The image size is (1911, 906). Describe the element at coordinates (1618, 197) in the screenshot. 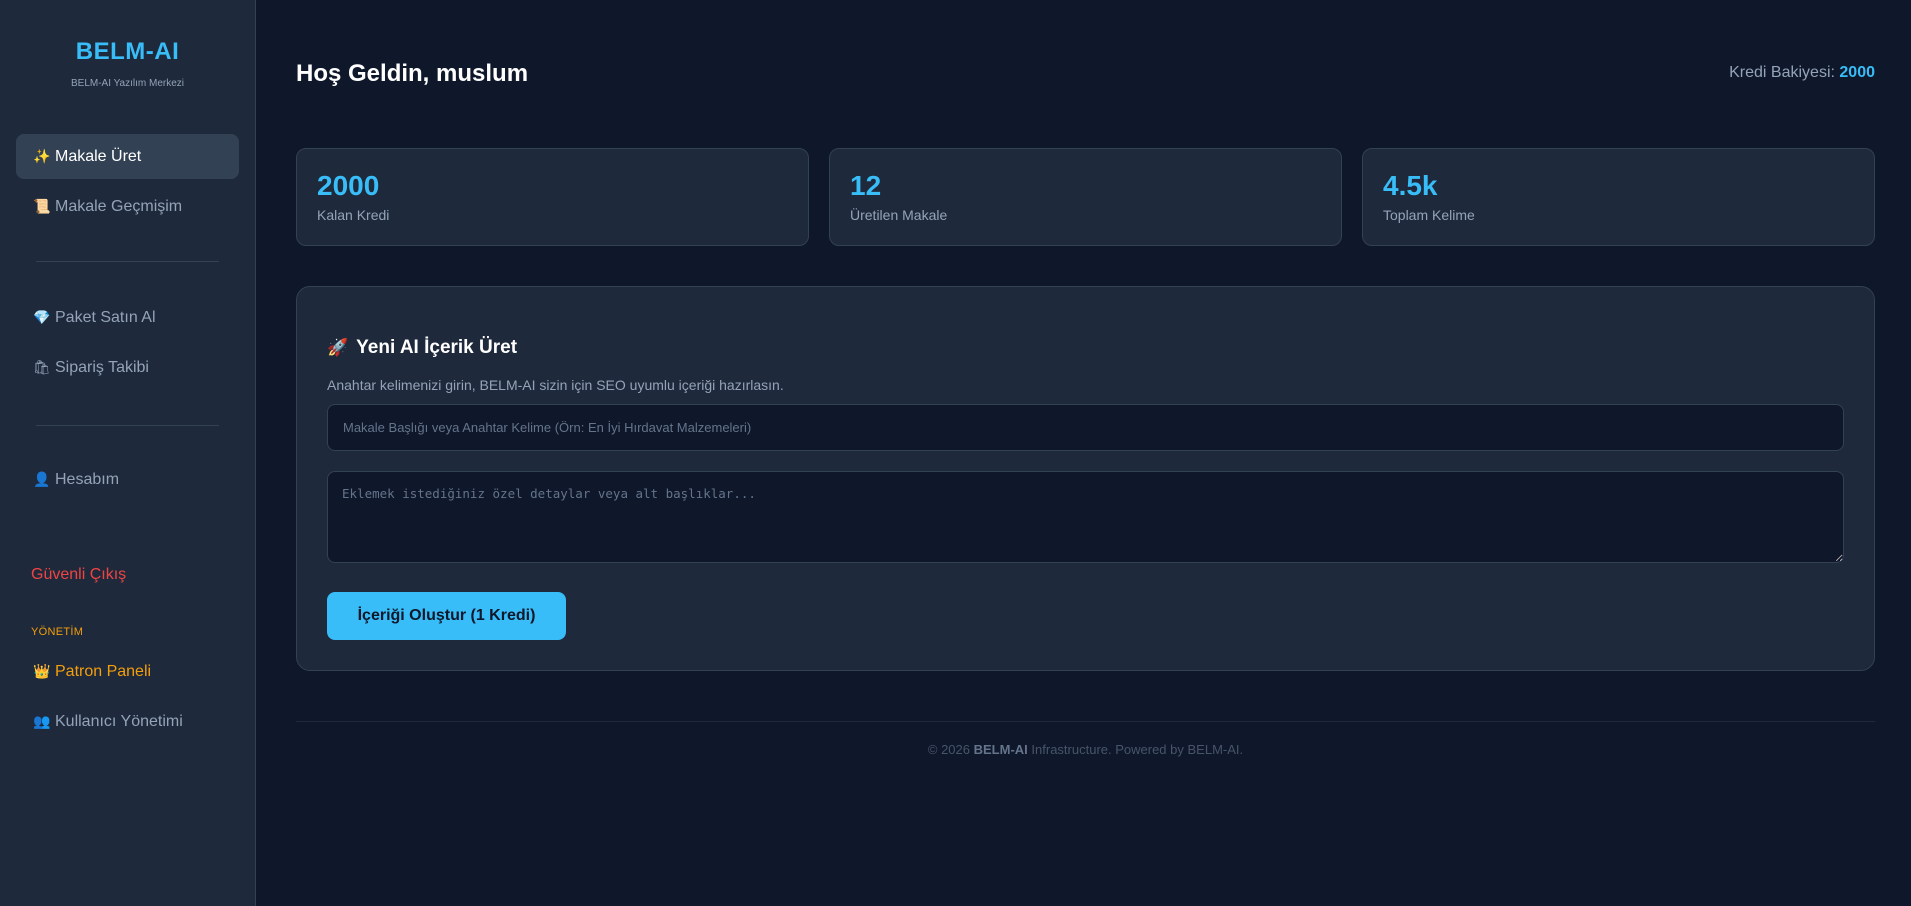

I see `stat-card-total-words: 4.5k Toplam Kelime` at that location.